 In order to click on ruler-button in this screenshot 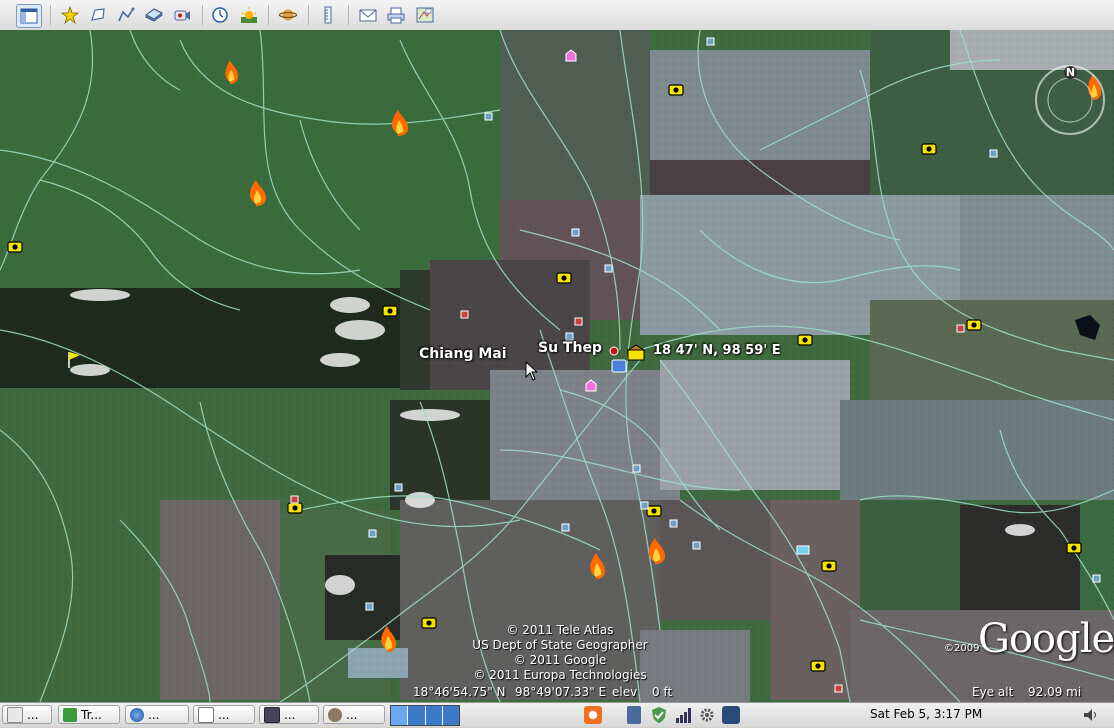, I will do `click(328, 15)`.